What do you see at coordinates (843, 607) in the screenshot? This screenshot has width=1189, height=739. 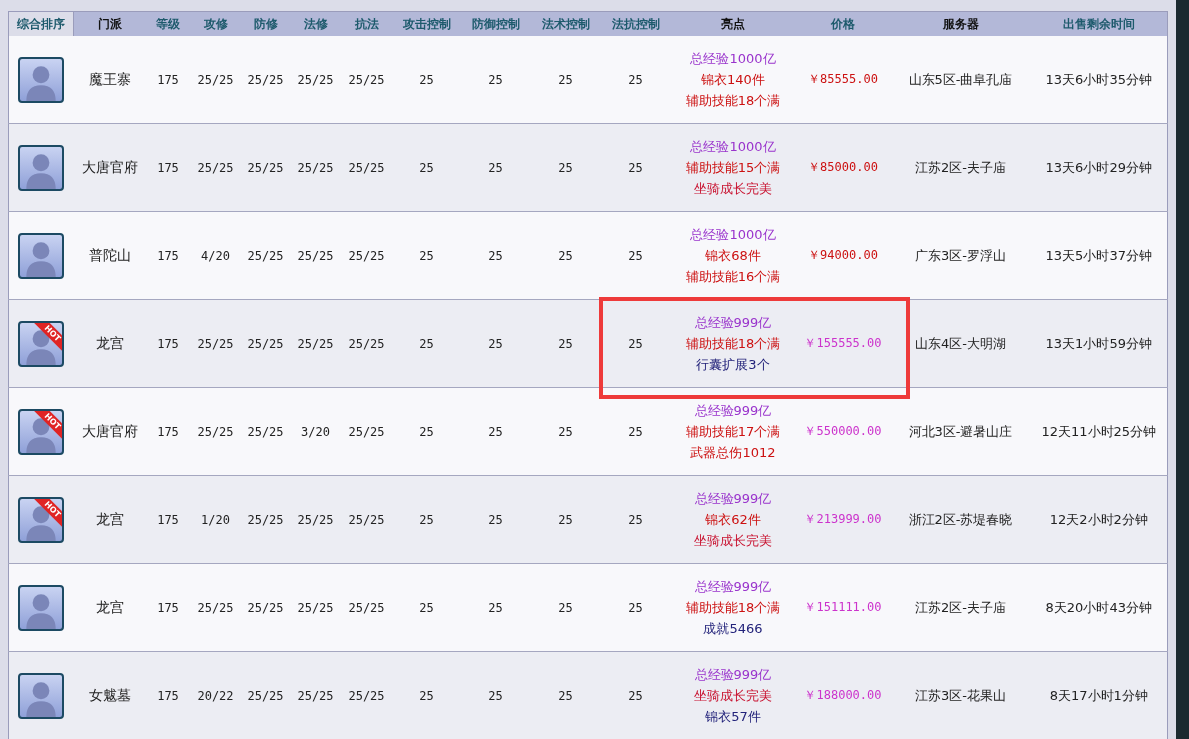 I see `price-text: ￥151111.00` at bounding box center [843, 607].